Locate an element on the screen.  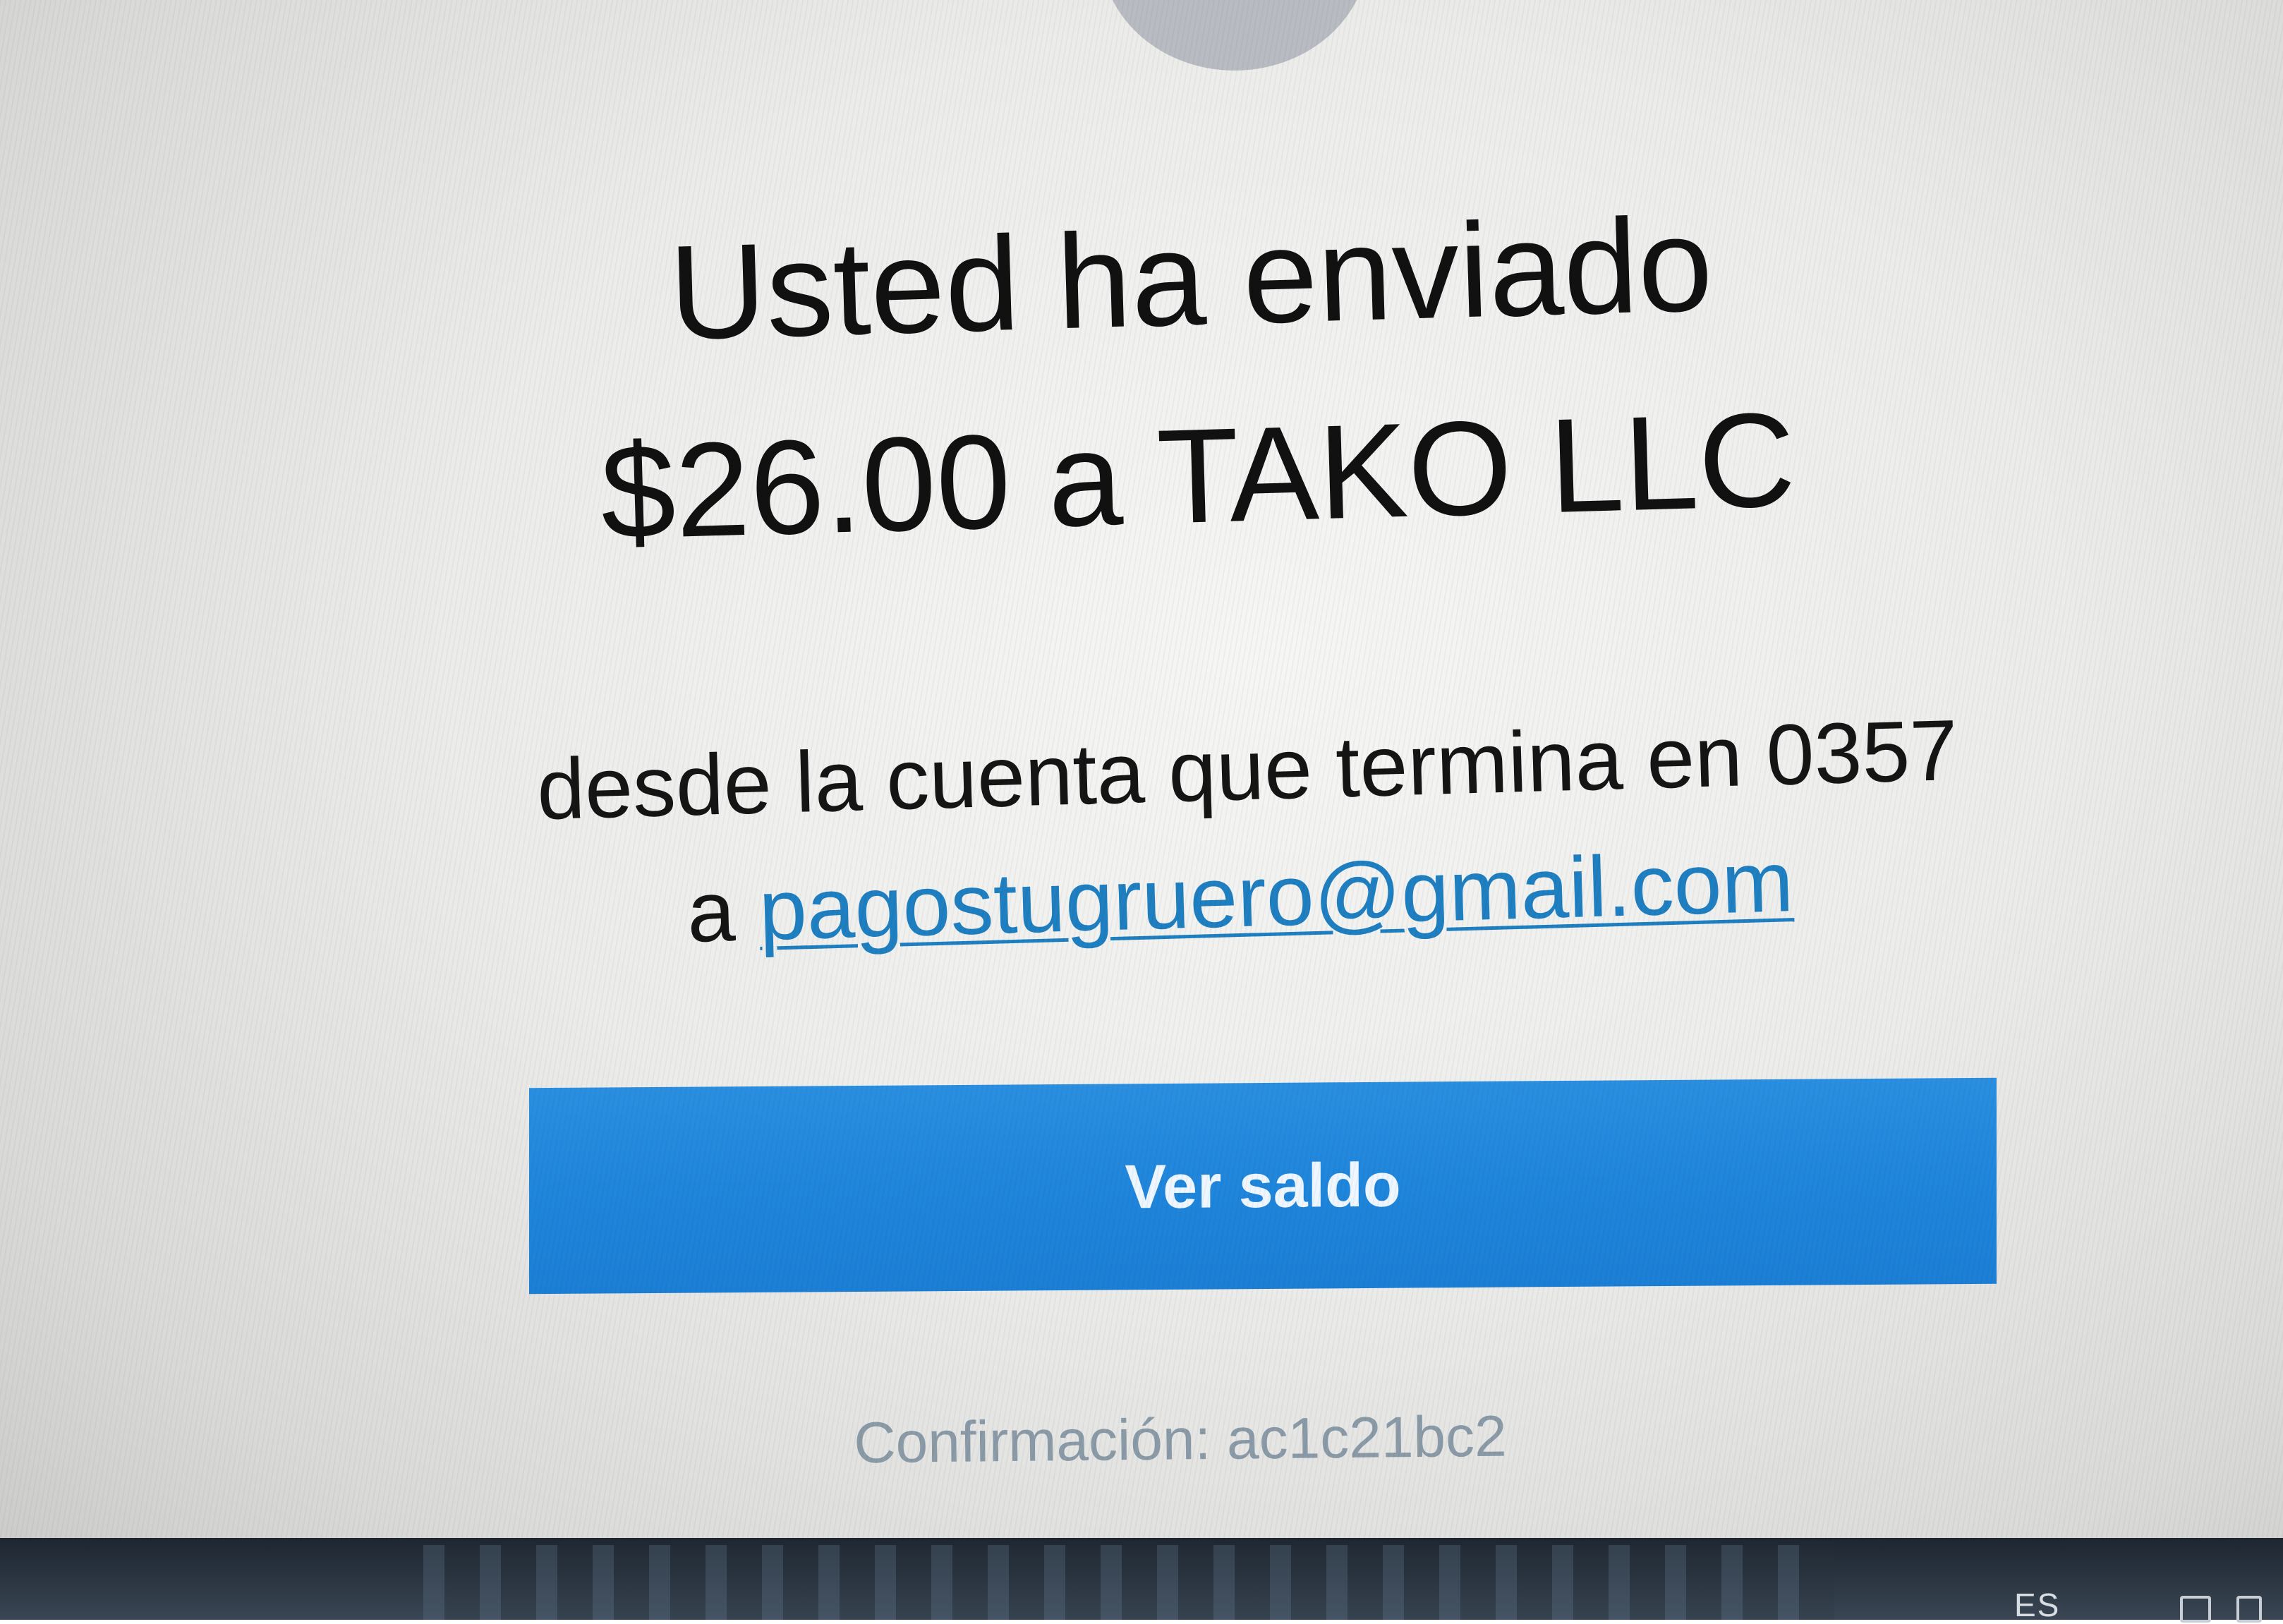
source-account-text: desde la cuenta que termina en 0357 is located at coordinates (1247, 769).